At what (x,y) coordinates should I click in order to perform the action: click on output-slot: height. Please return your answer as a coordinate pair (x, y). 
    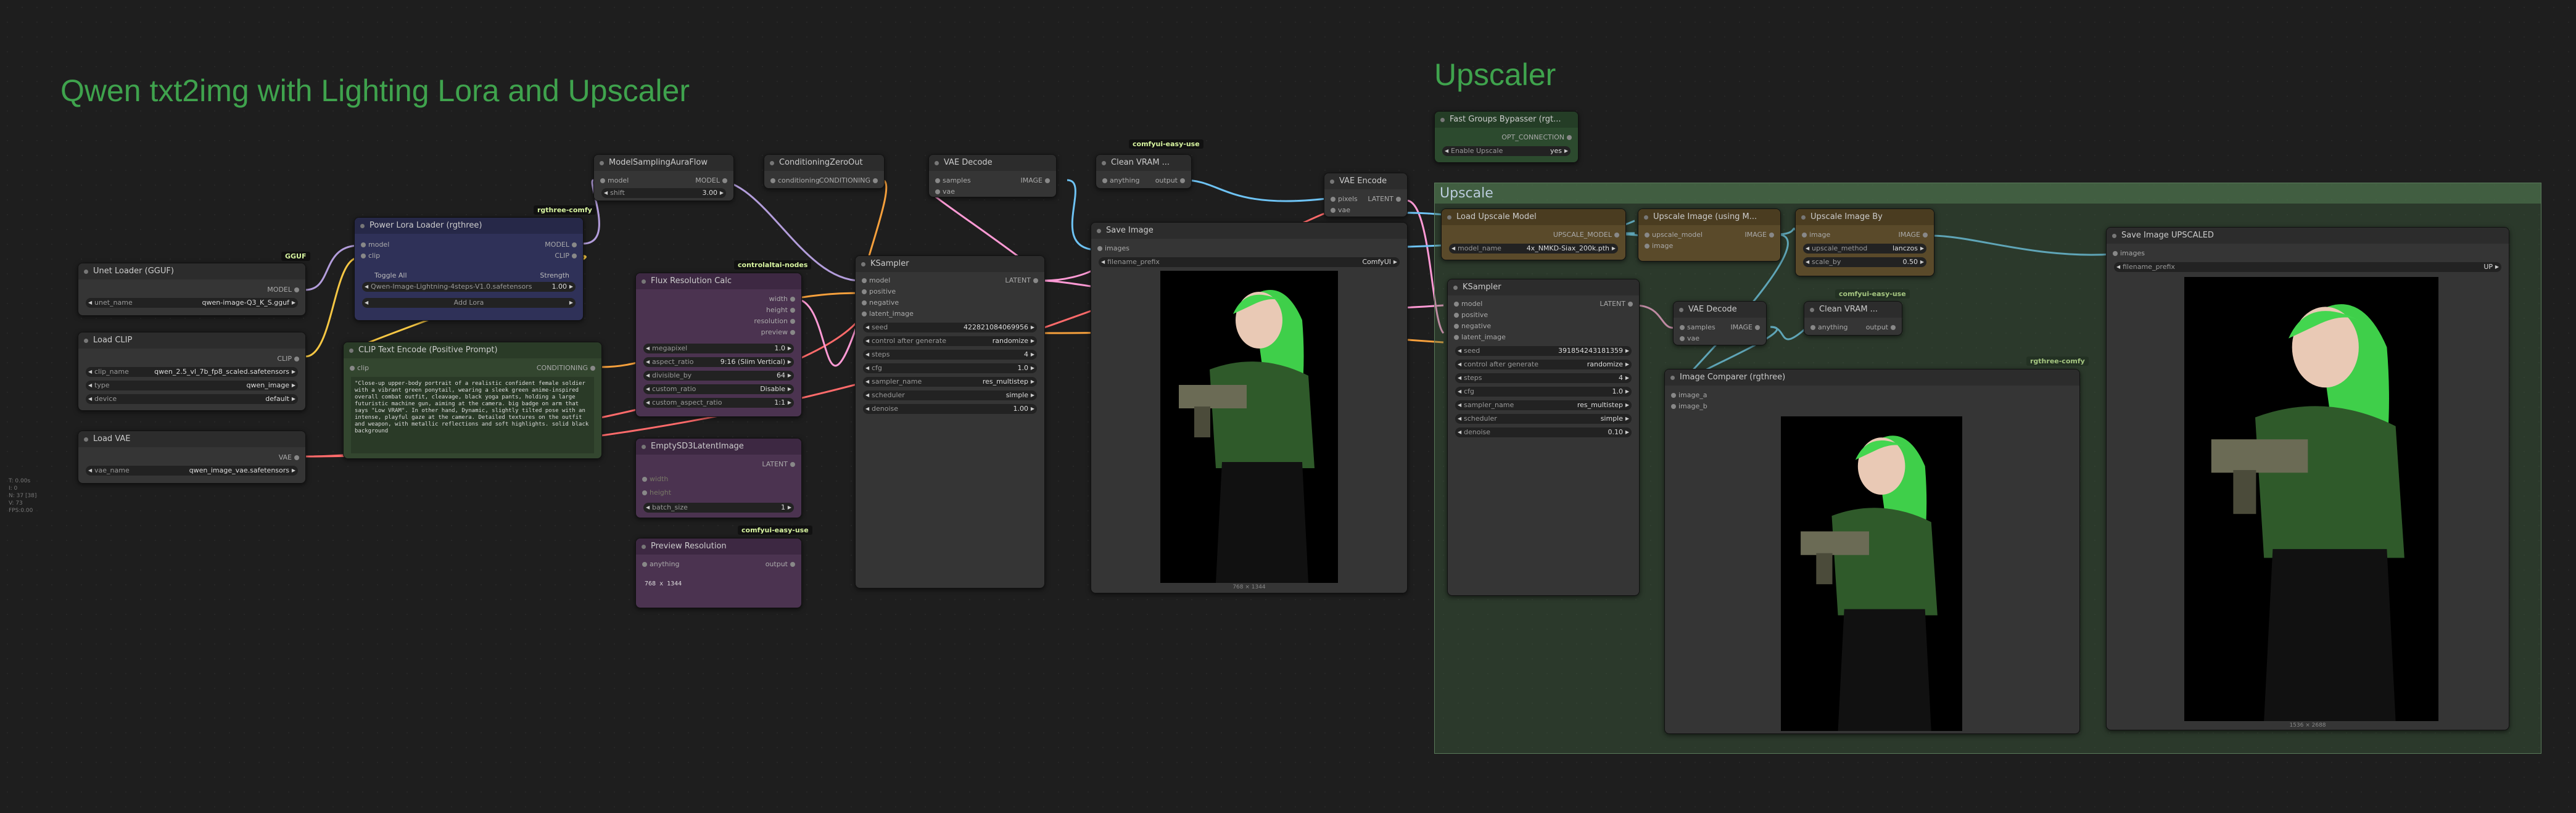
    Looking at the image, I should click on (781, 310).